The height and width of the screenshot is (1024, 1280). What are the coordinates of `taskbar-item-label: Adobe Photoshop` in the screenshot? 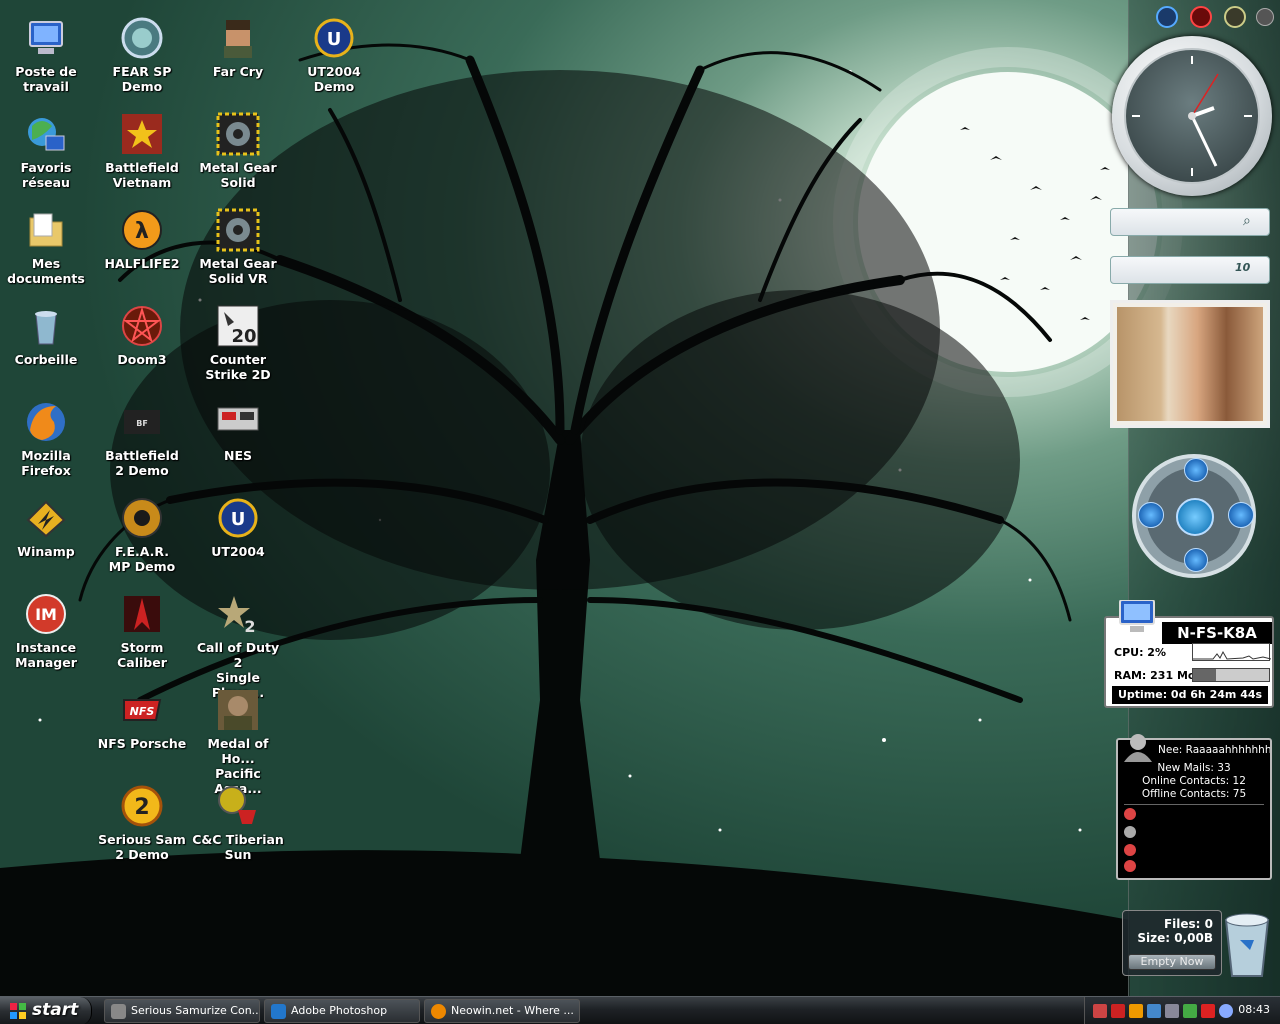 It's located at (339, 1010).